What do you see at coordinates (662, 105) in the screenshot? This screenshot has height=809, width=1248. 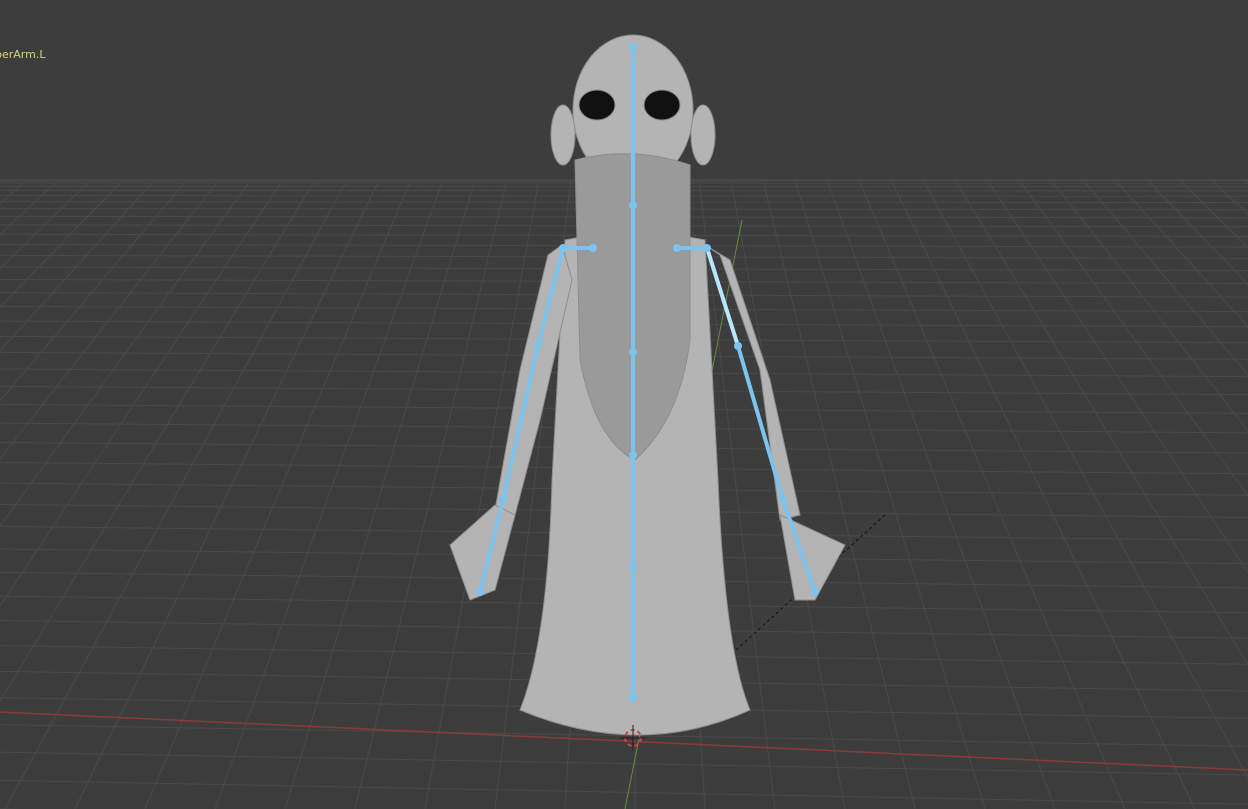 I see `right-eye` at bounding box center [662, 105].